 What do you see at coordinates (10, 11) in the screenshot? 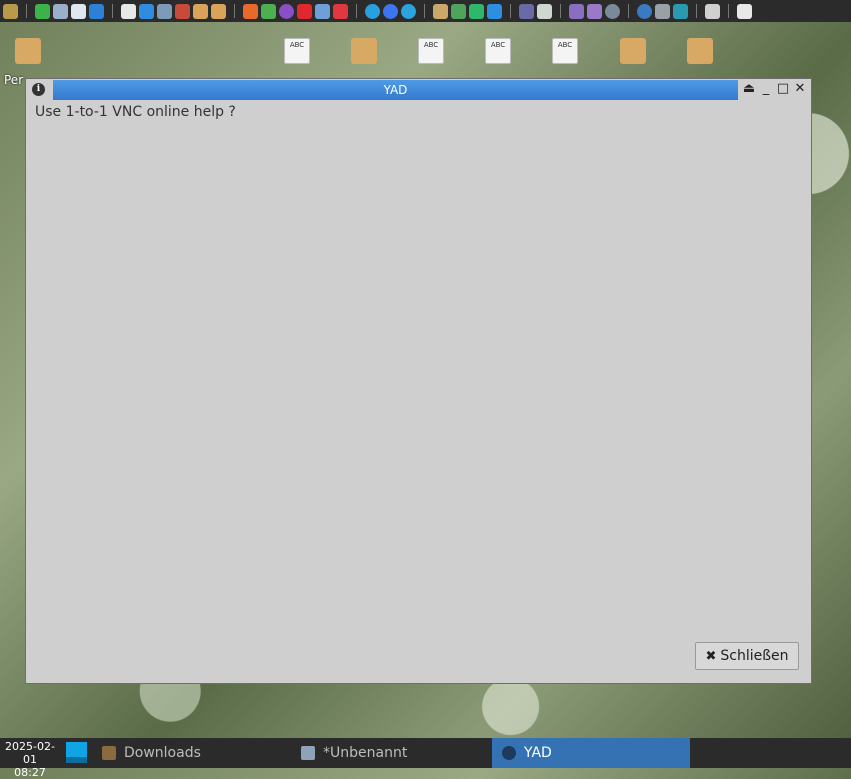
I see `app-menu-icon` at bounding box center [10, 11].